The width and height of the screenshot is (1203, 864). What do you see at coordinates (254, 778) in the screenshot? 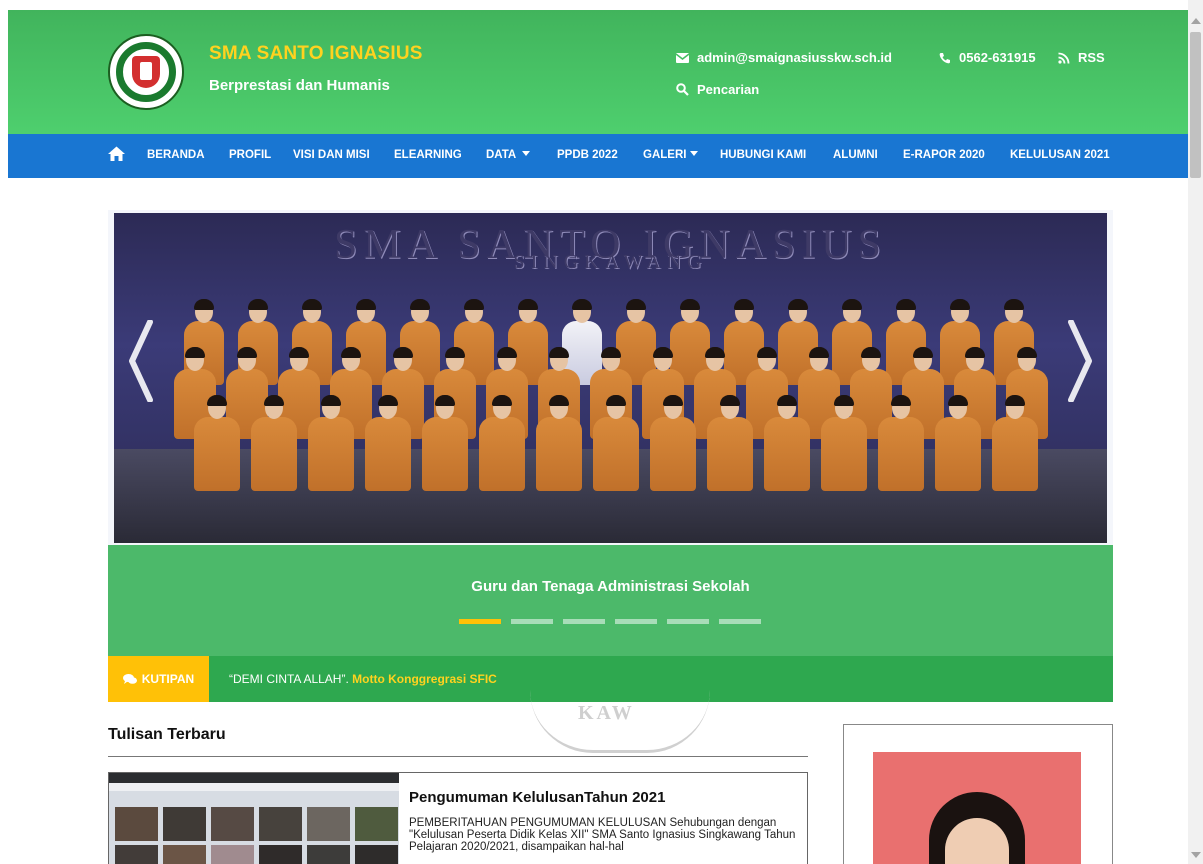
I see `thumbnail-browser-bar` at bounding box center [254, 778].